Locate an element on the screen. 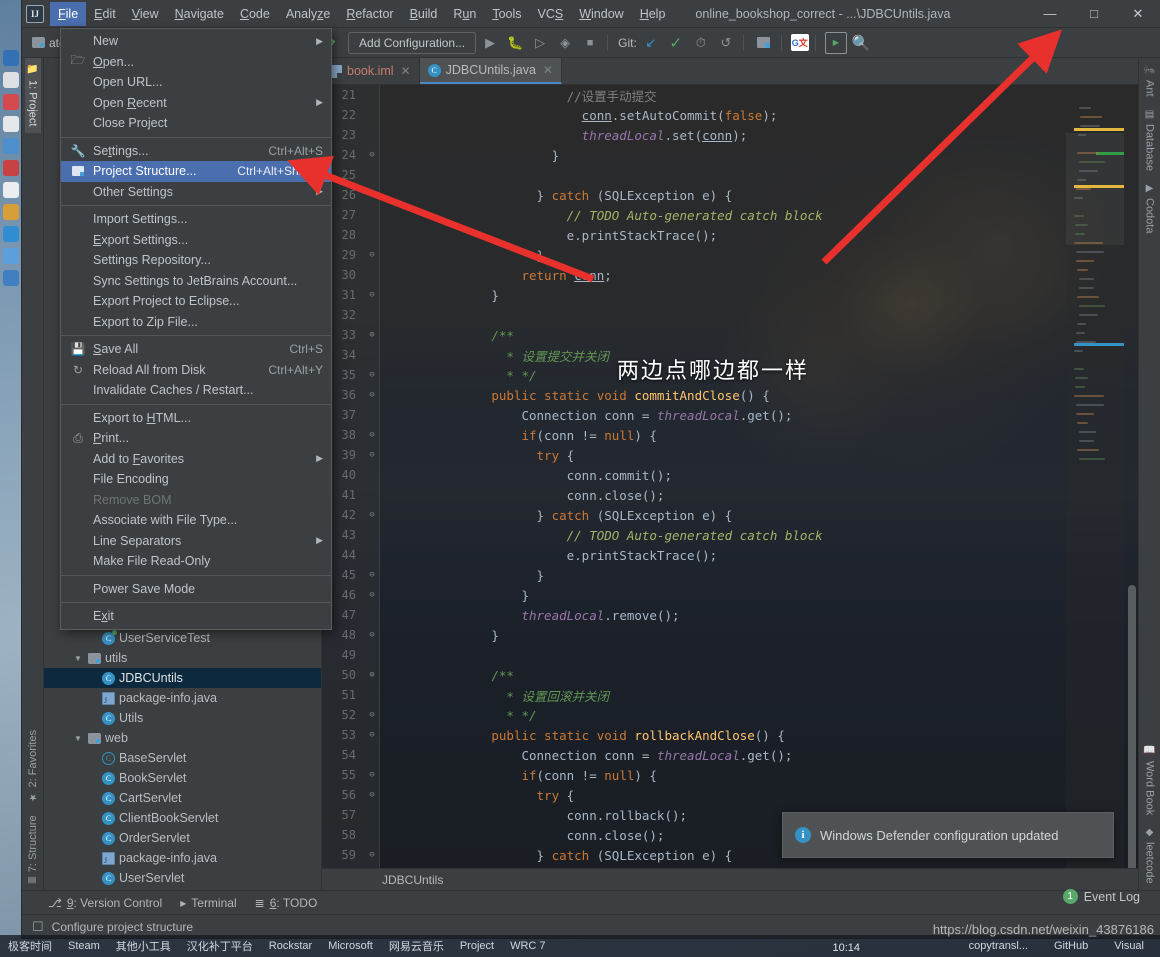 Image resolution: width=1160 pixels, height=957 pixels. menu-analyze: Analyze is located at coordinates (308, 14).